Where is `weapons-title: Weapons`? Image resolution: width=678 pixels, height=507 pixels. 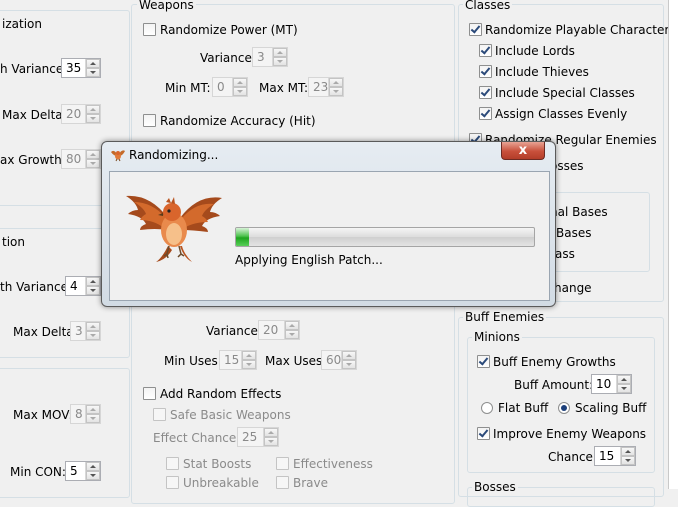 weapons-title: Weapons is located at coordinates (166, 6).